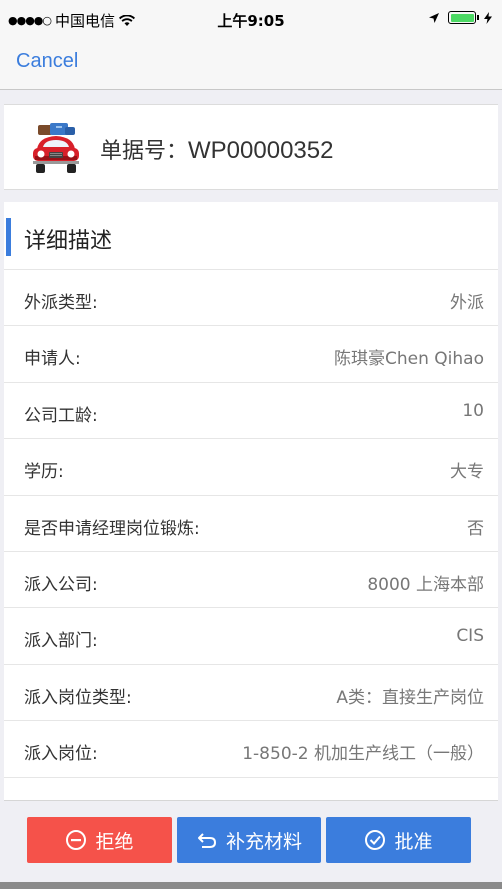  What do you see at coordinates (251, 354) in the screenshot?
I see `detail-row-applicant: 申请人: 陈琪豪Chen Qihao` at bounding box center [251, 354].